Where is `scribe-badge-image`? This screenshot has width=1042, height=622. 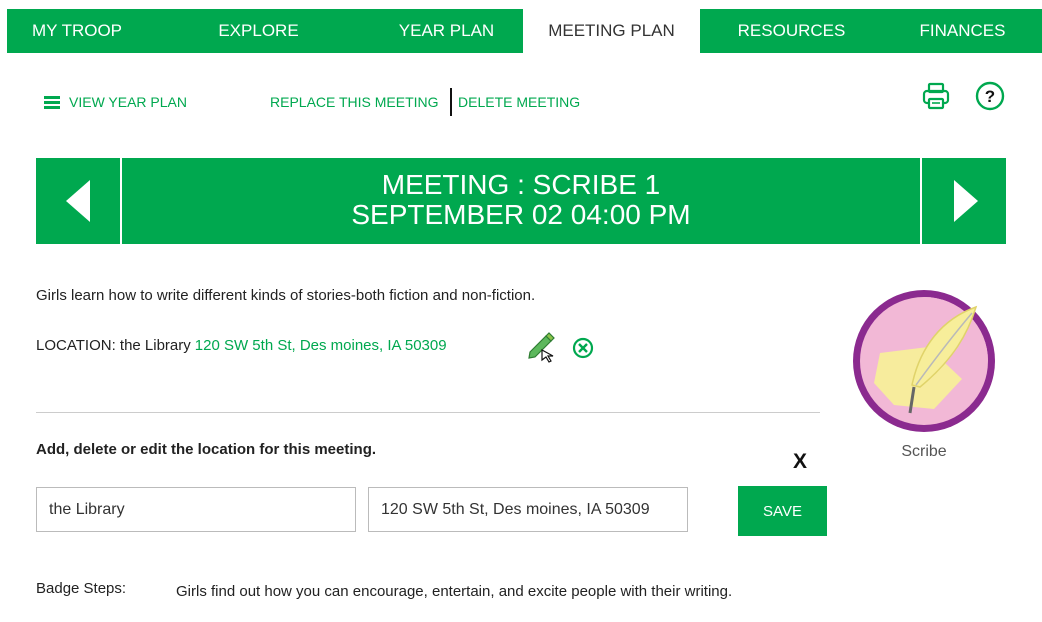
scribe-badge-image is located at coordinates (924, 361).